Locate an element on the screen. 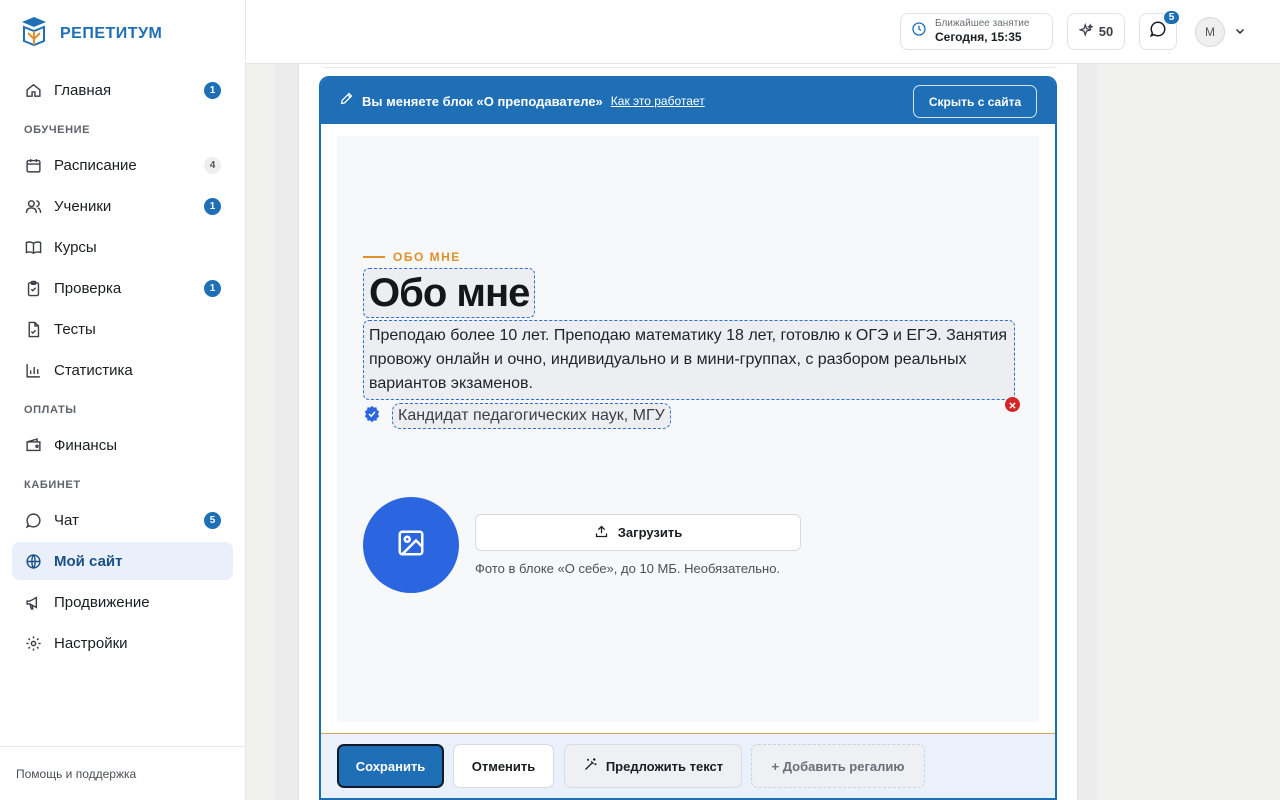 This screenshot has width=1280, height=800. points-value: 50 is located at coordinates (1106, 31).